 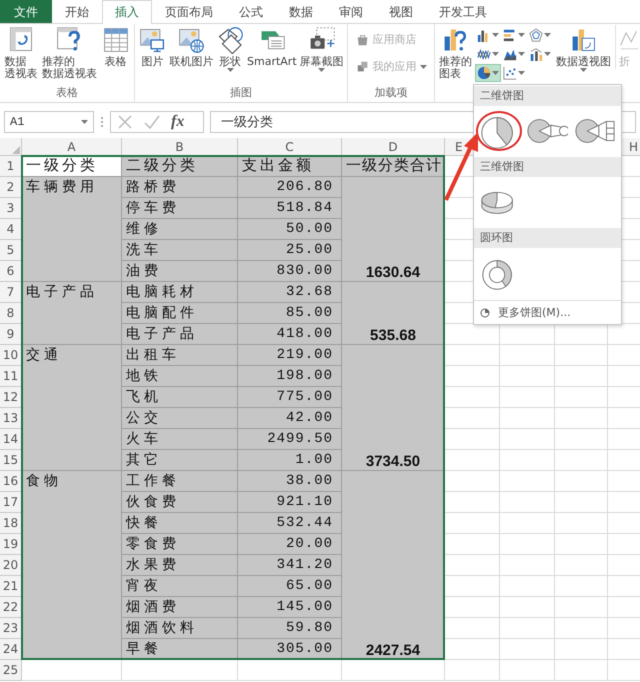 What do you see at coordinates (180, 334) in the screenshot?
I see `table-cell: 电子产品` at bounding box center [180, 334].